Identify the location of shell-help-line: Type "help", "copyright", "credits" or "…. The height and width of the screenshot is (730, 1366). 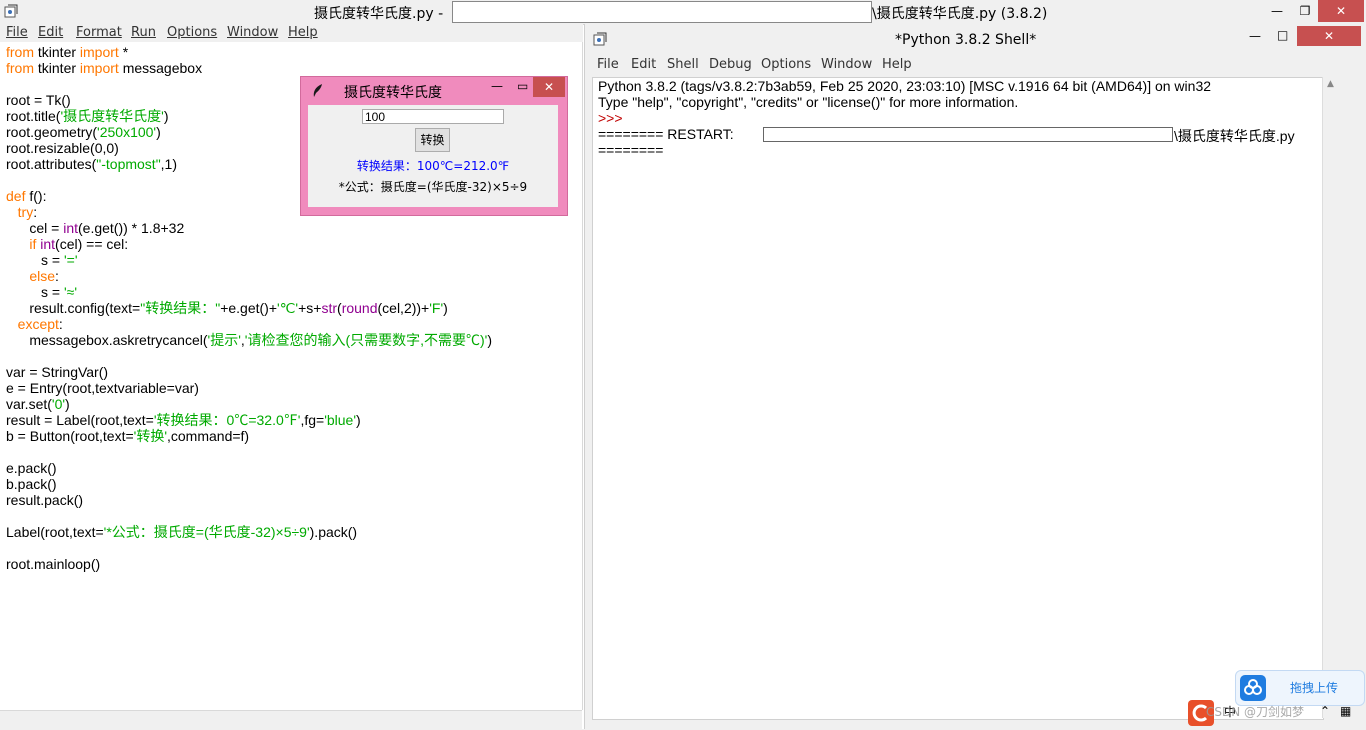
(808, 102).